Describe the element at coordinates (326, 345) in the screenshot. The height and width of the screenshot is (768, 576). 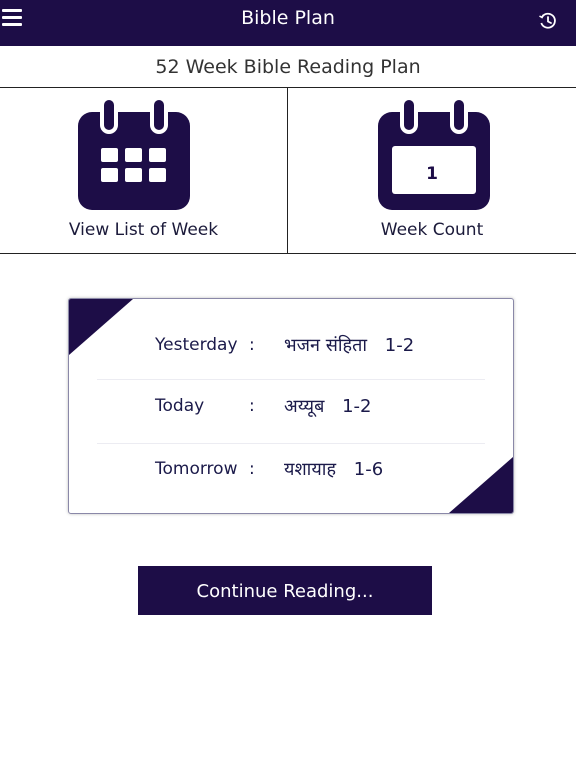
I see `yesterday-book: भजन संहिता` at that location.